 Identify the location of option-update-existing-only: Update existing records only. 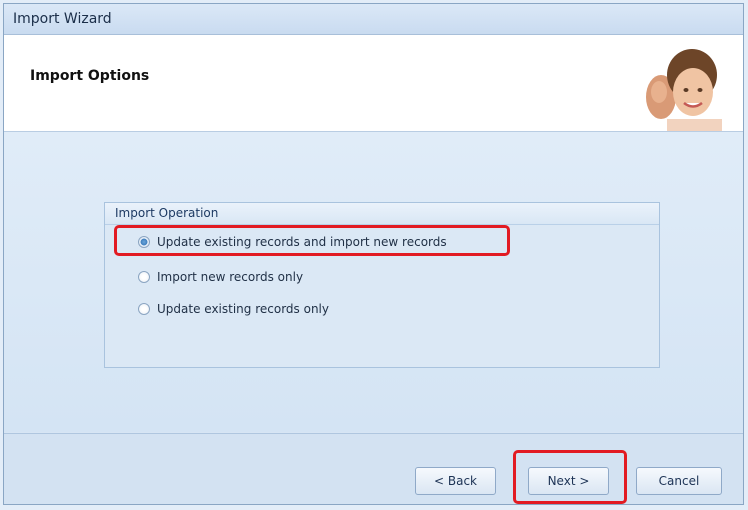
(233, 309).